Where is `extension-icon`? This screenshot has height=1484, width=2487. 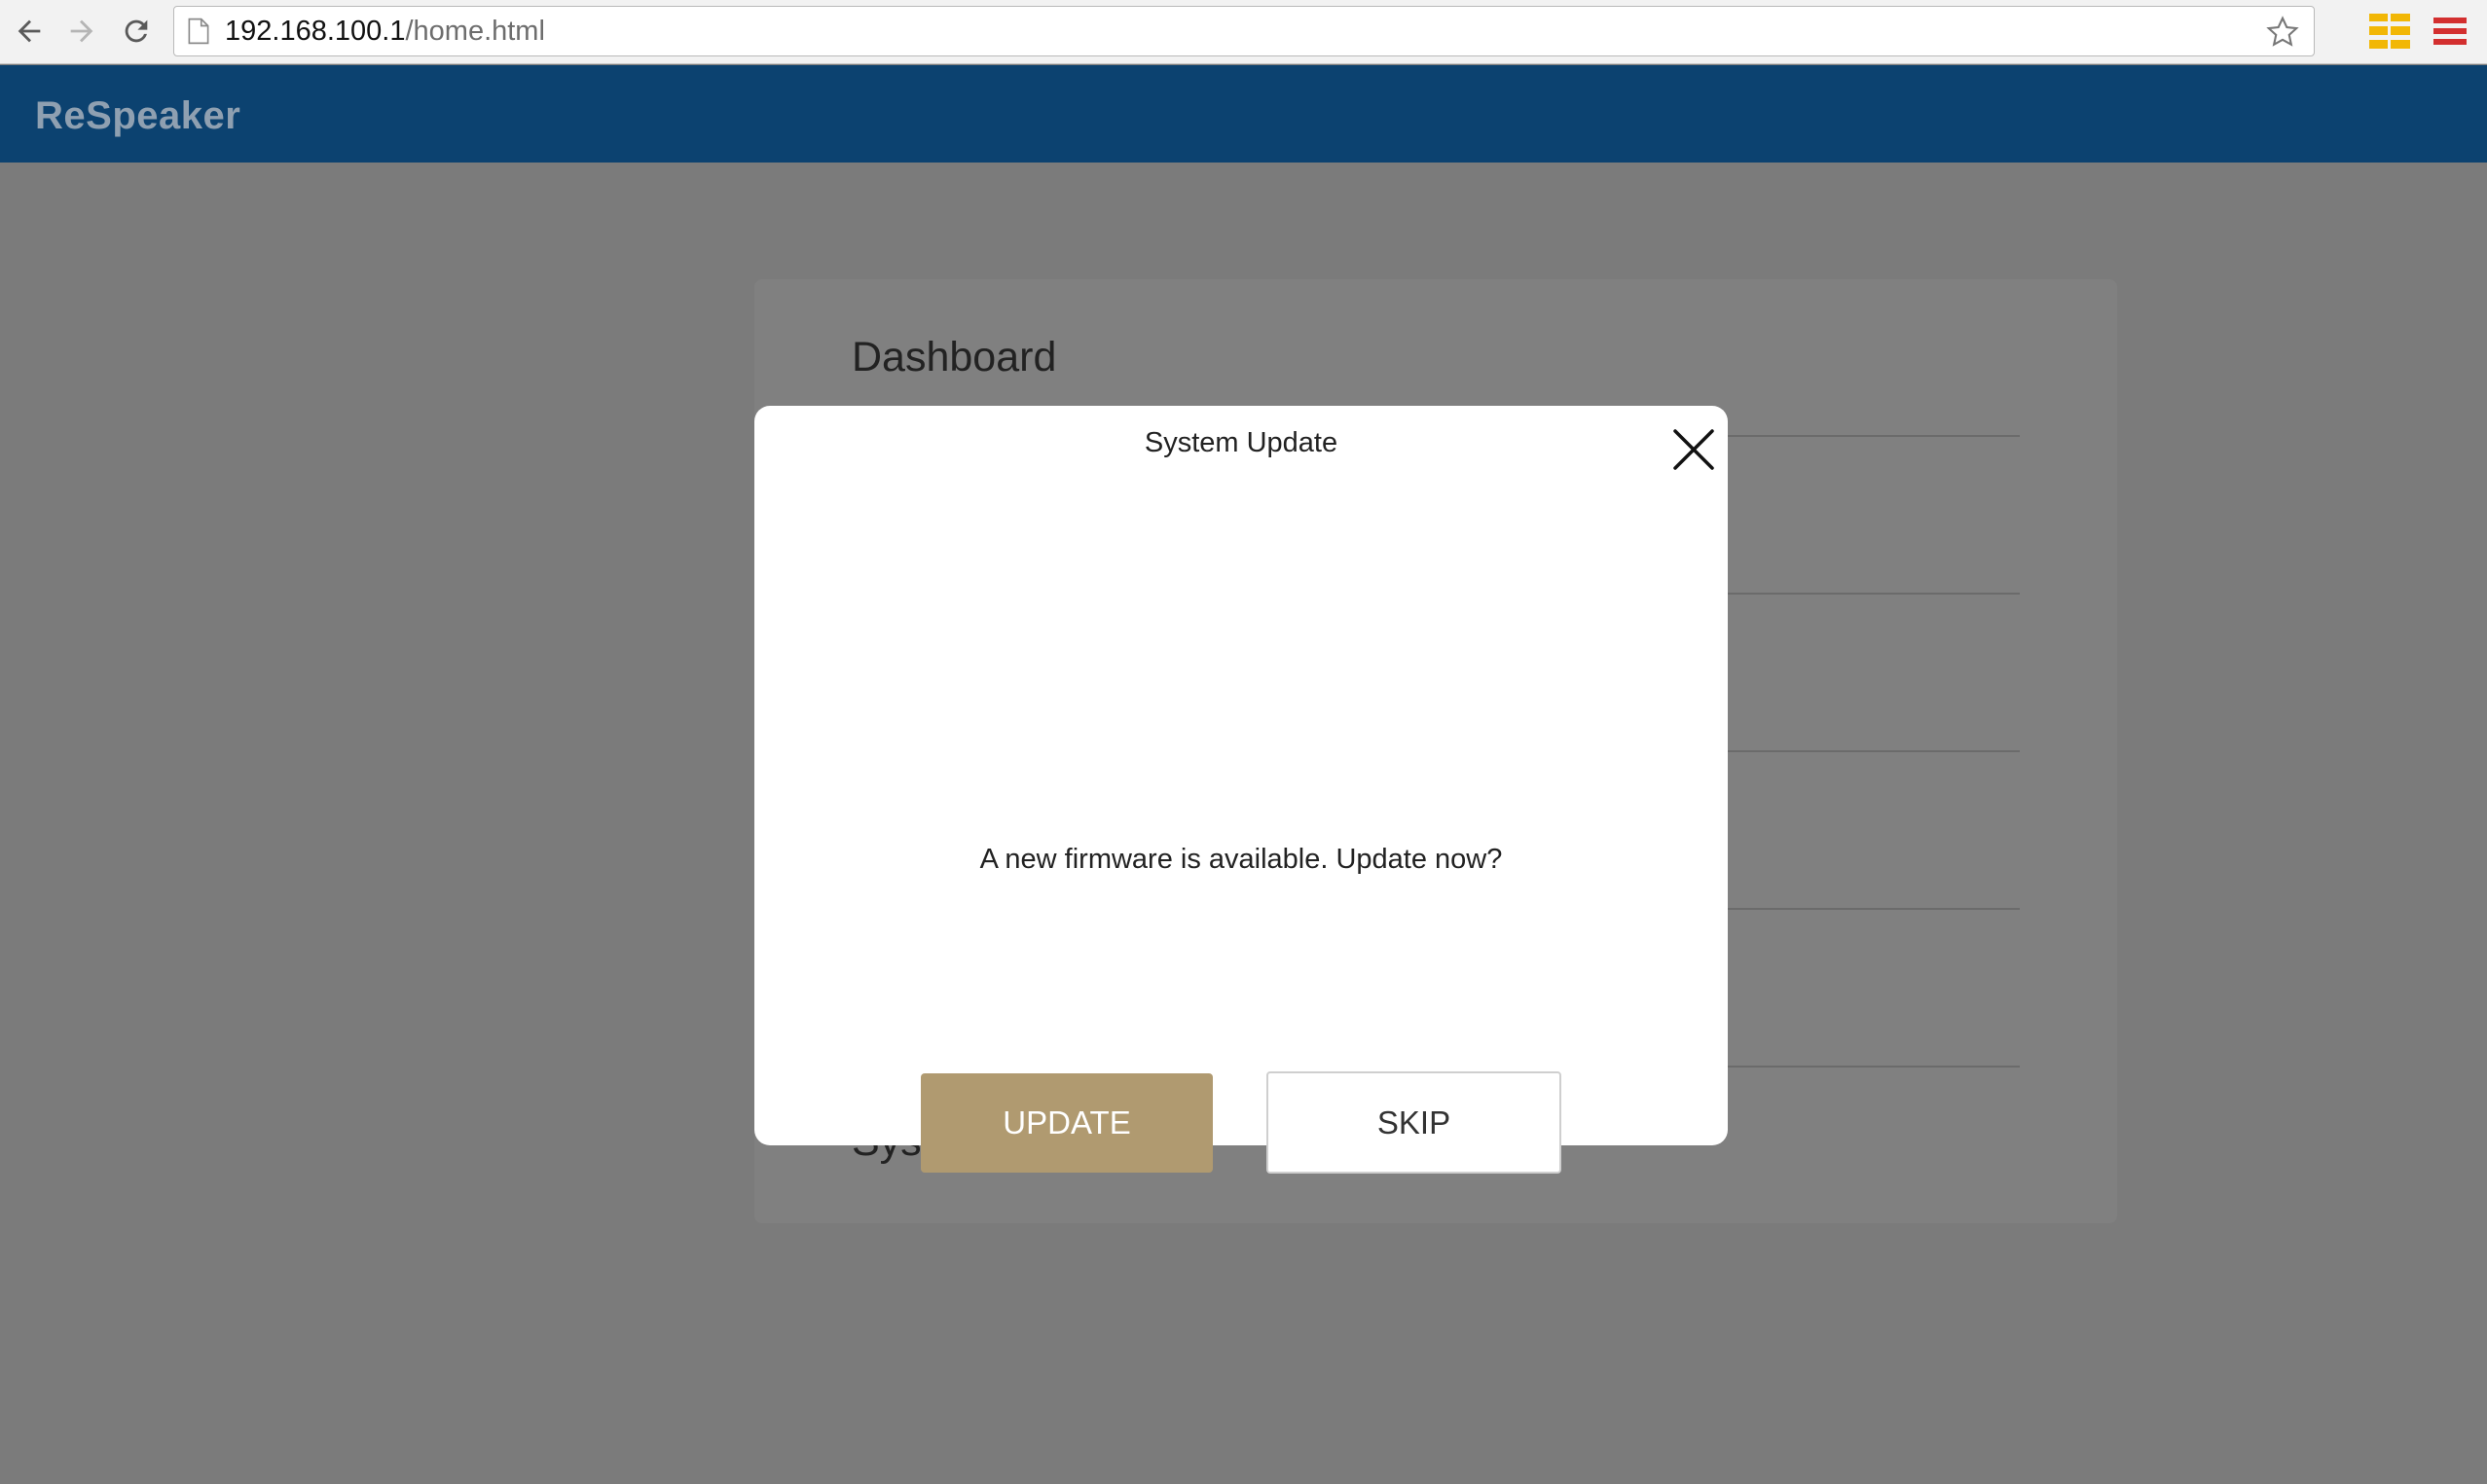 extension-icon is located at coordinates (2389, 32).